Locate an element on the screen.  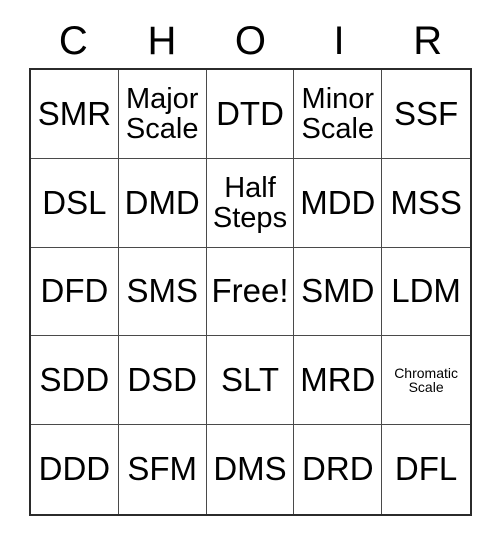
bingo-cell-r1c2: Major Scale is located at coordinates (162, 114).